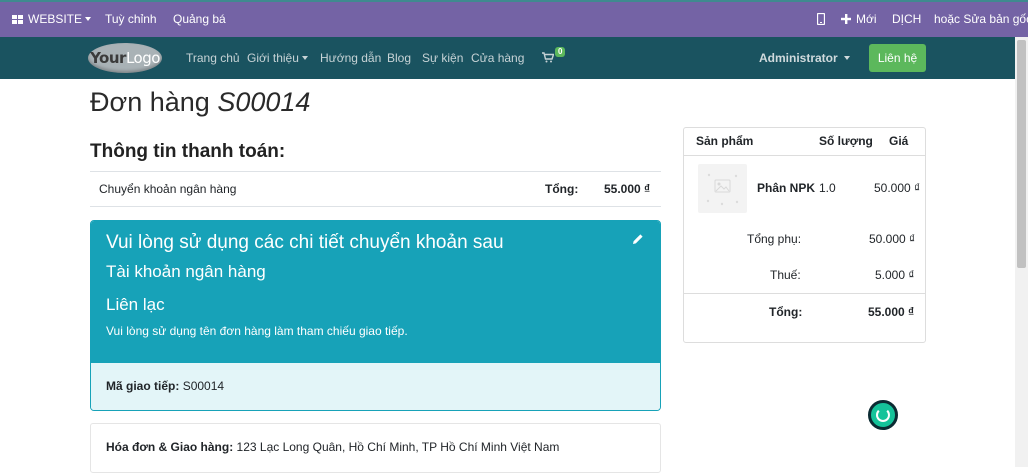  I want to click on col-quantity: Số lượng, so click(846, 141).